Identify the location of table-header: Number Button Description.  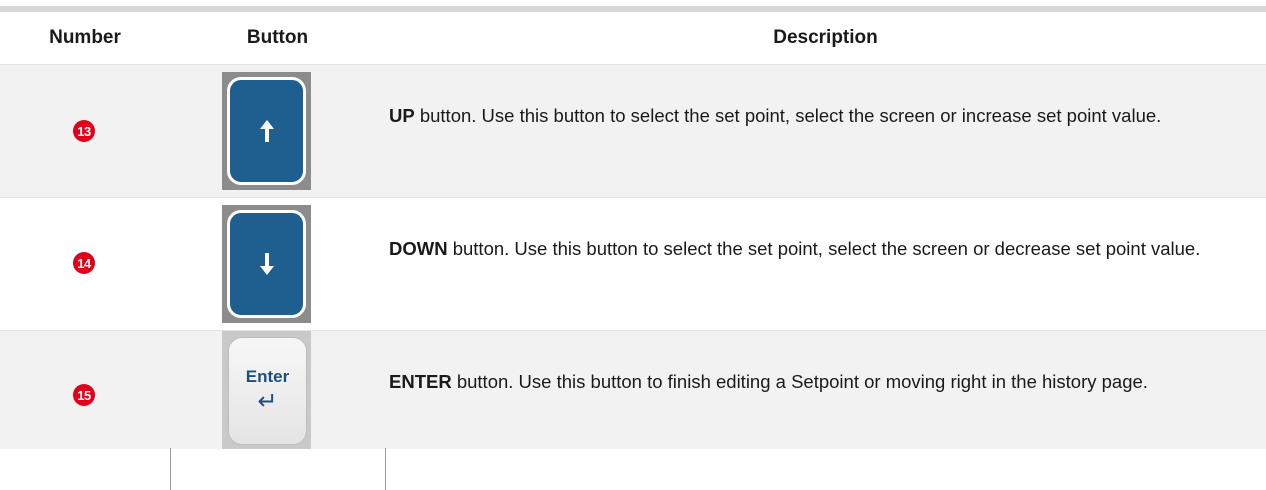
(633, 38).